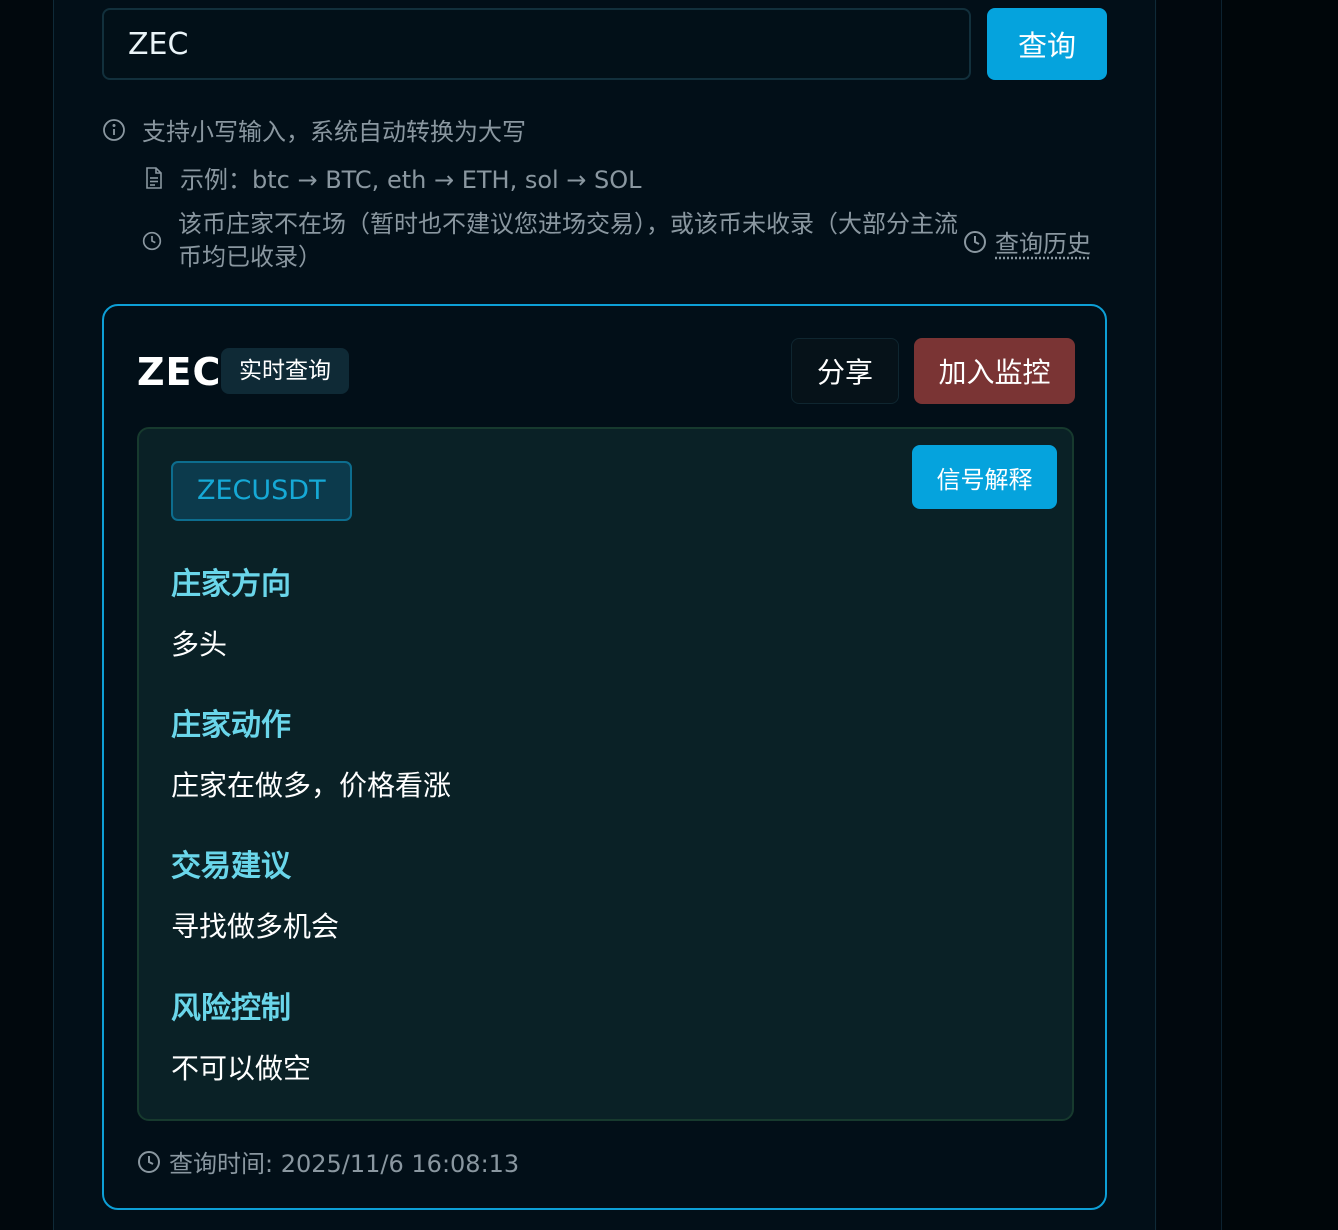 The height and width of the screenshot is (1230, 1338). I want to click on not-listed-tip: 该币庄家不在场（暂时也不建议您进场交易），或该币未收录（大部分主流币均已收录）, so click(552, 241).